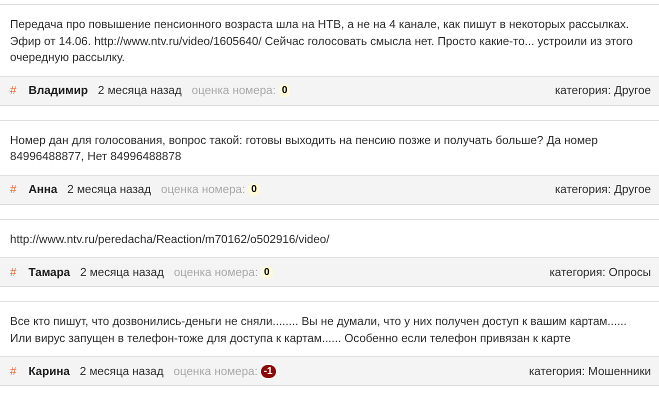 This screenshot has width=659, height=403. I want to click on category-label: категория: Мошенники, so click(589, 371).